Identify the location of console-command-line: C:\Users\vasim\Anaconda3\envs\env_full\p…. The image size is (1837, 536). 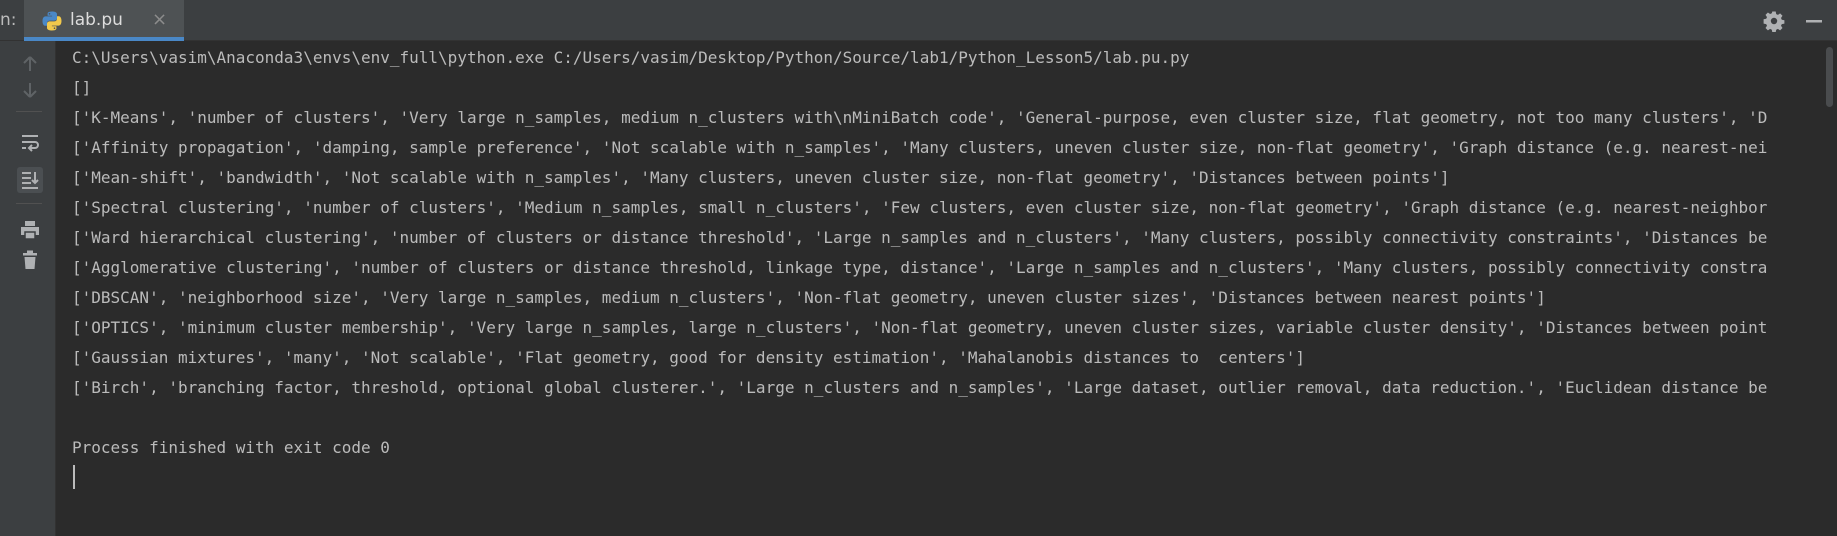
(631, 57).